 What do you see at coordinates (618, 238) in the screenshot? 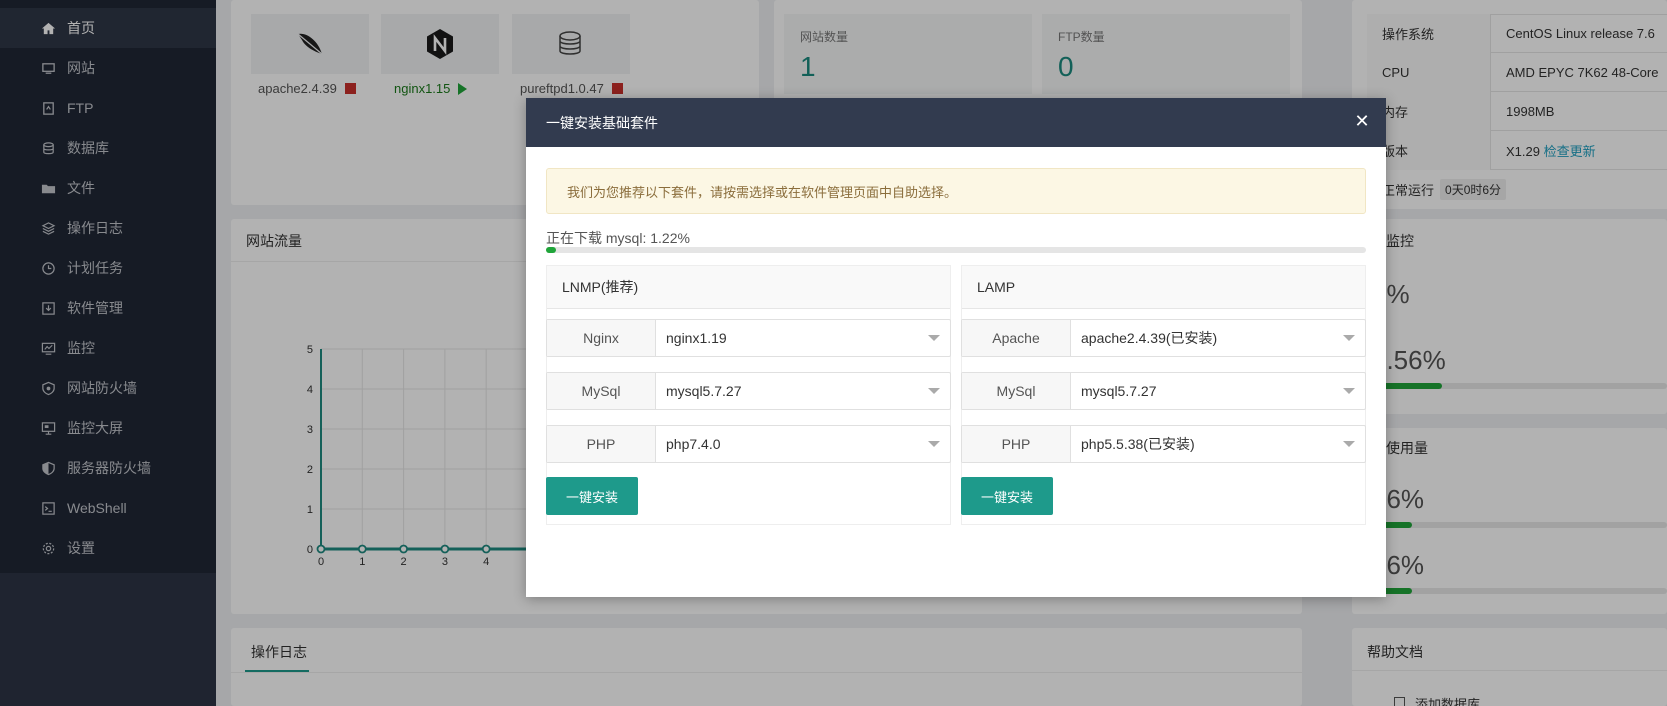
I see `download-status: 正在下载 mysql: 1.22%` at bounding box center [618, 238].